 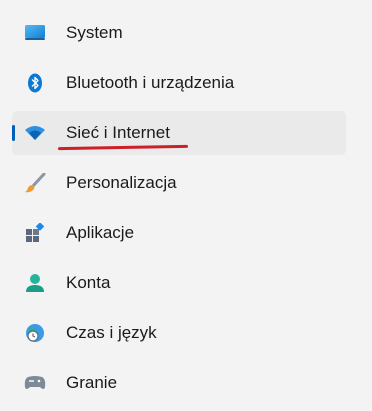 I want to click on bluetooth-icon, so click(x=35, y=83).